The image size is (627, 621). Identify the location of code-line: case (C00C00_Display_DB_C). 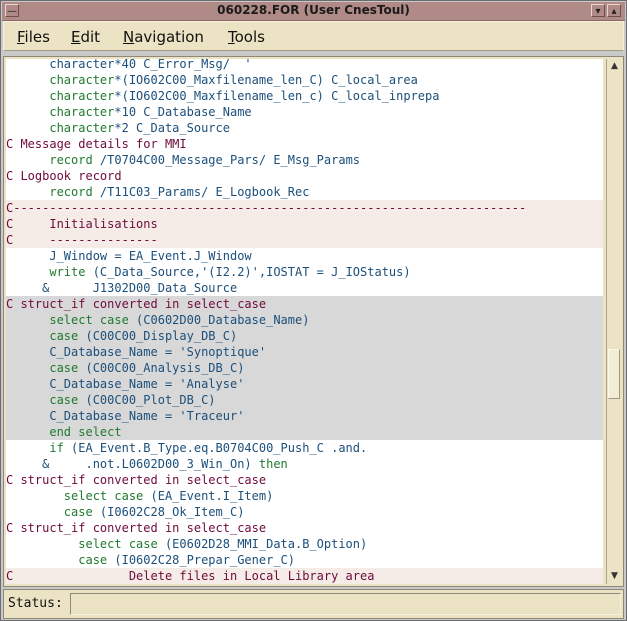
(304, 336).